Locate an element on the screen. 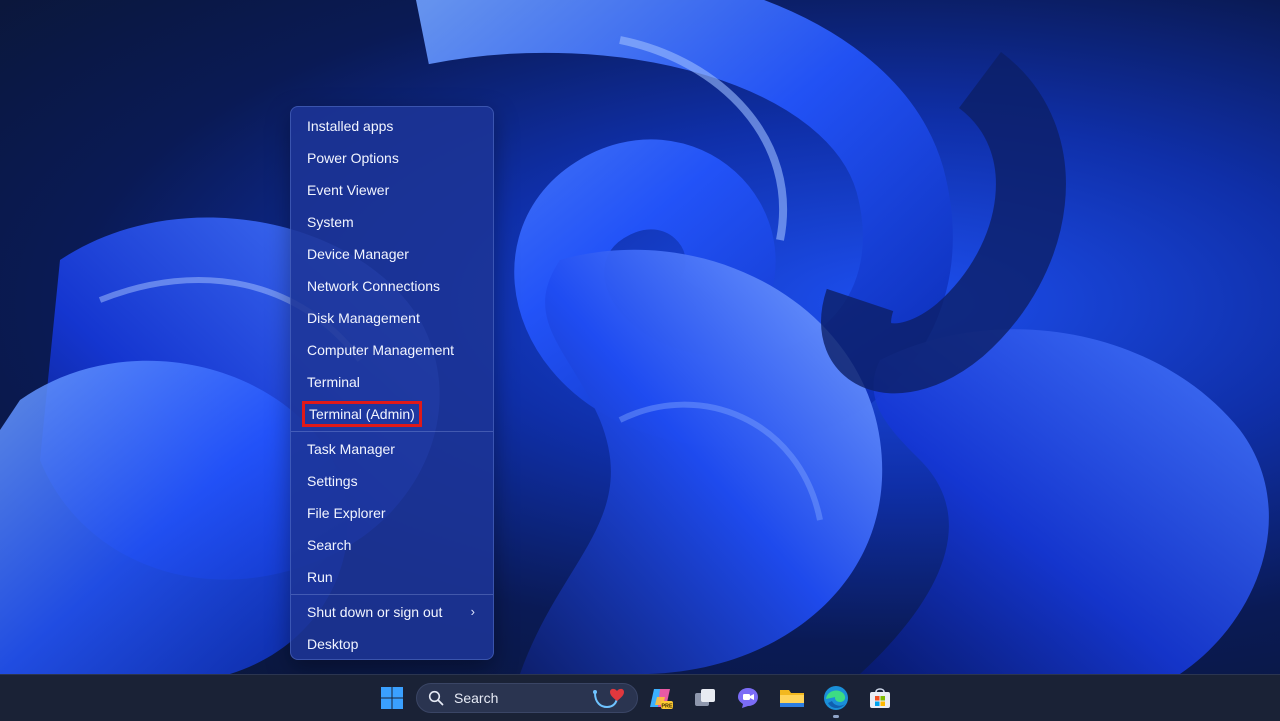  menu-item-search: Search is located at coordinates (393, 545).